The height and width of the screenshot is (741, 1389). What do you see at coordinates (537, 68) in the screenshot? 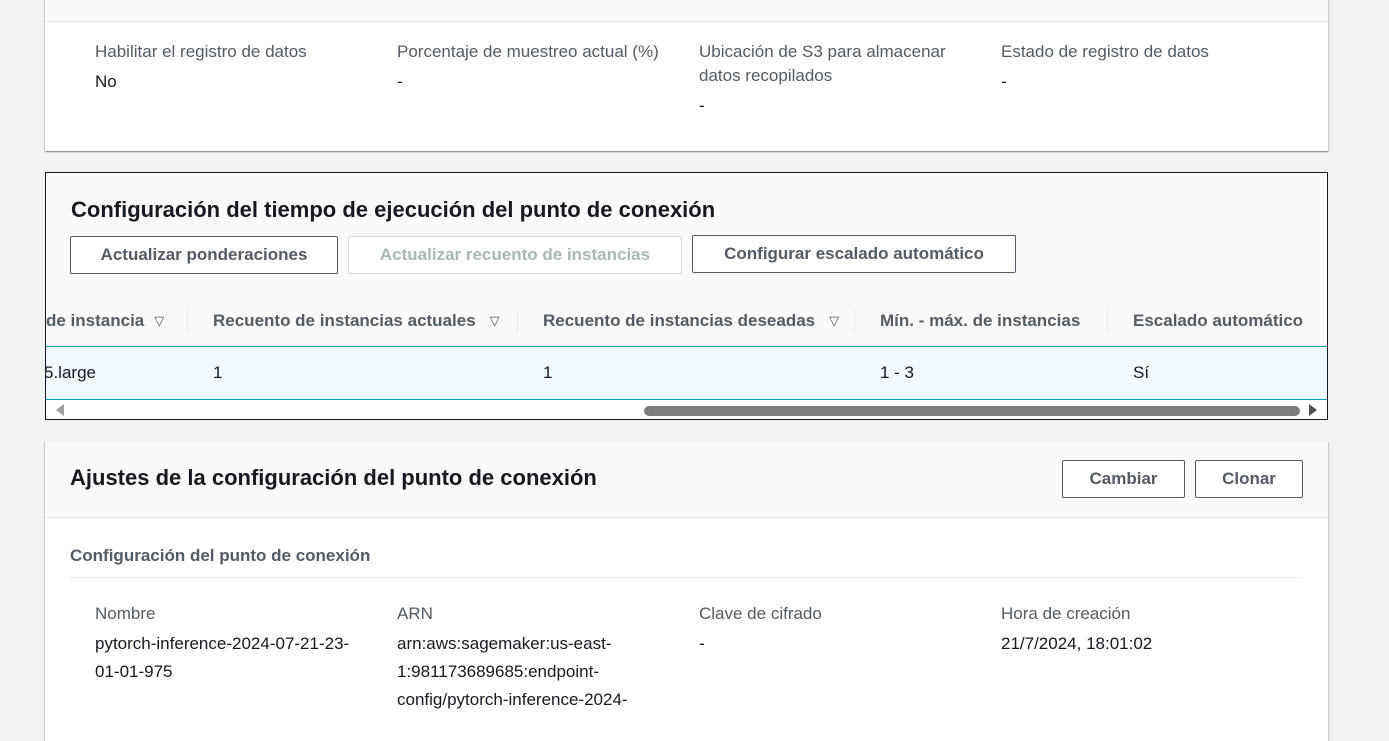
I see `field-sampling-percentage: Porcentaje de muestreo actual (%) -` at bounding box center [537, 68].